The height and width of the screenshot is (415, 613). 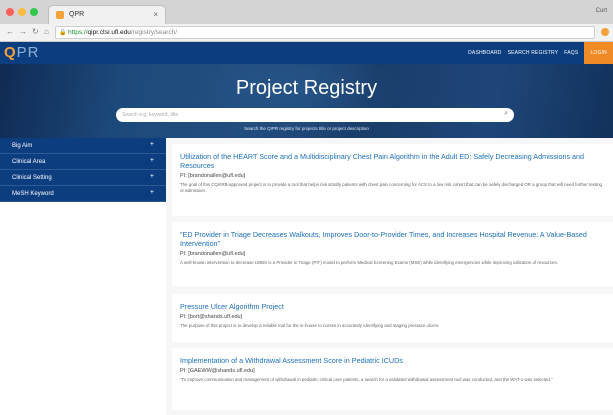 I want to click on browser-user: Curt, so click(x=601, y=11).